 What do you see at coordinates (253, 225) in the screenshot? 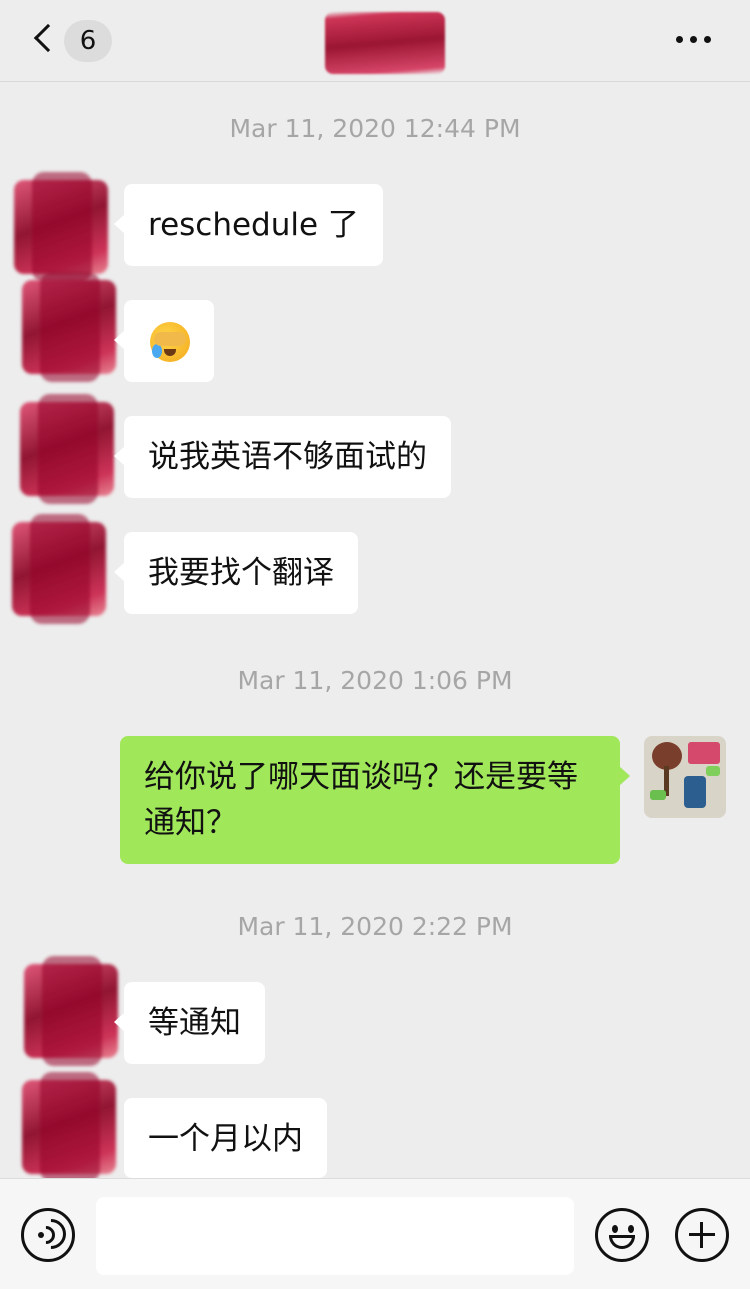
I see `message-text: reschedule 了` at bounding box center [253, 225].